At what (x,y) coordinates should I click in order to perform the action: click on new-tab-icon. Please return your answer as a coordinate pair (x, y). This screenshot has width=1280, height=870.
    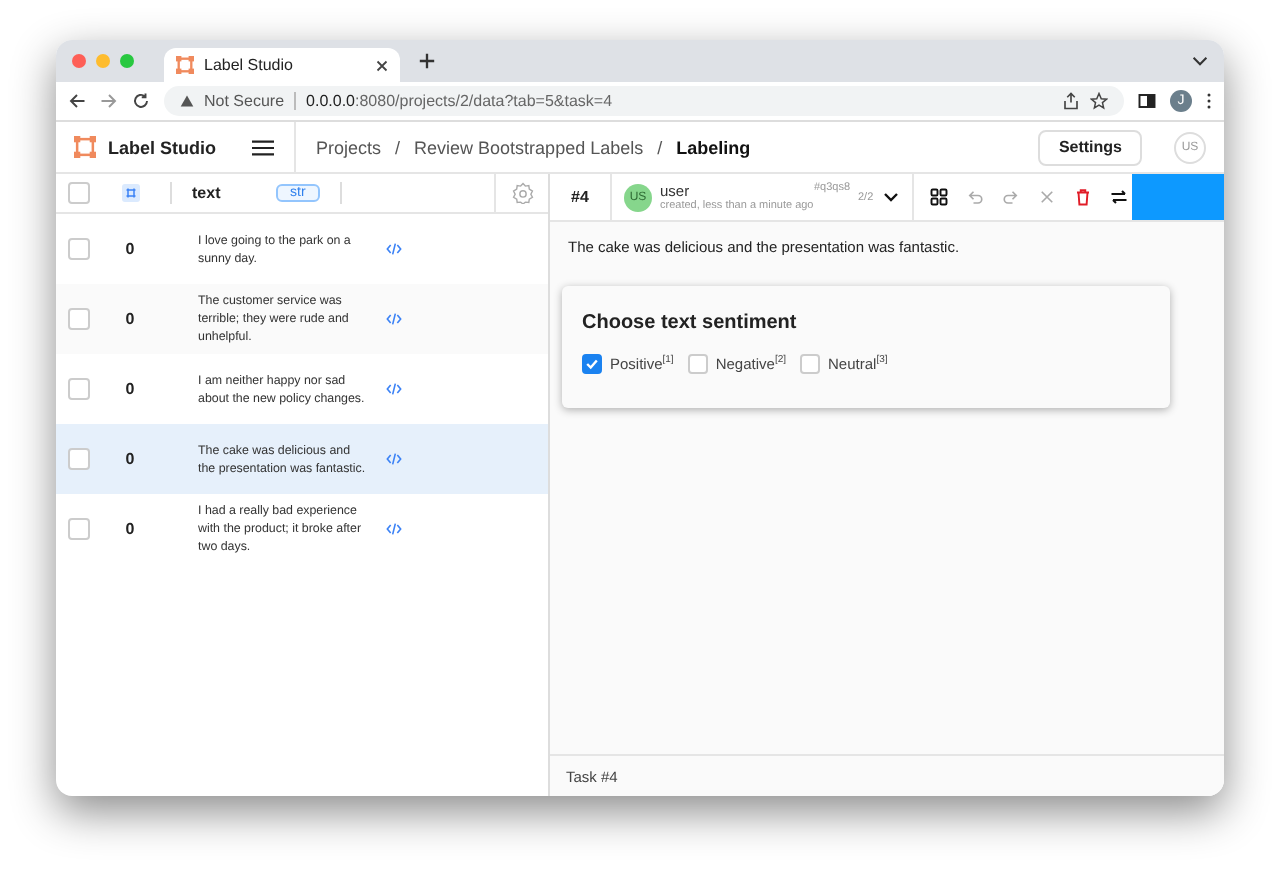
    Looking at the image, I should click on (427, 61).